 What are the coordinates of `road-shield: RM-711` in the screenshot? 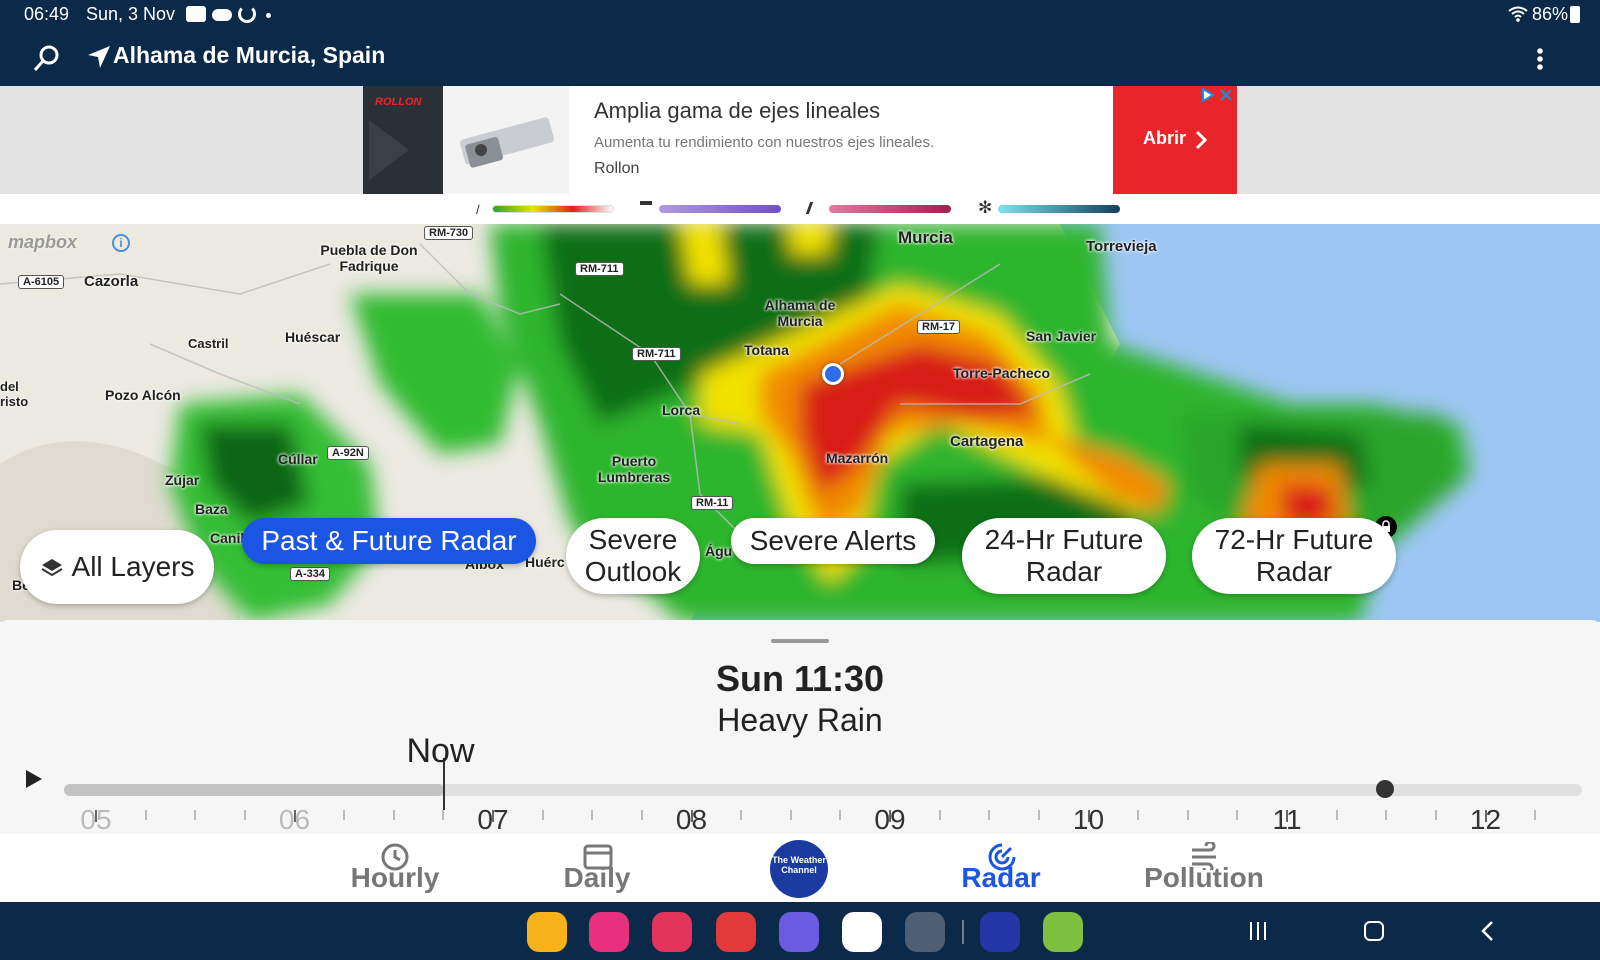 It's located at (656, 354).